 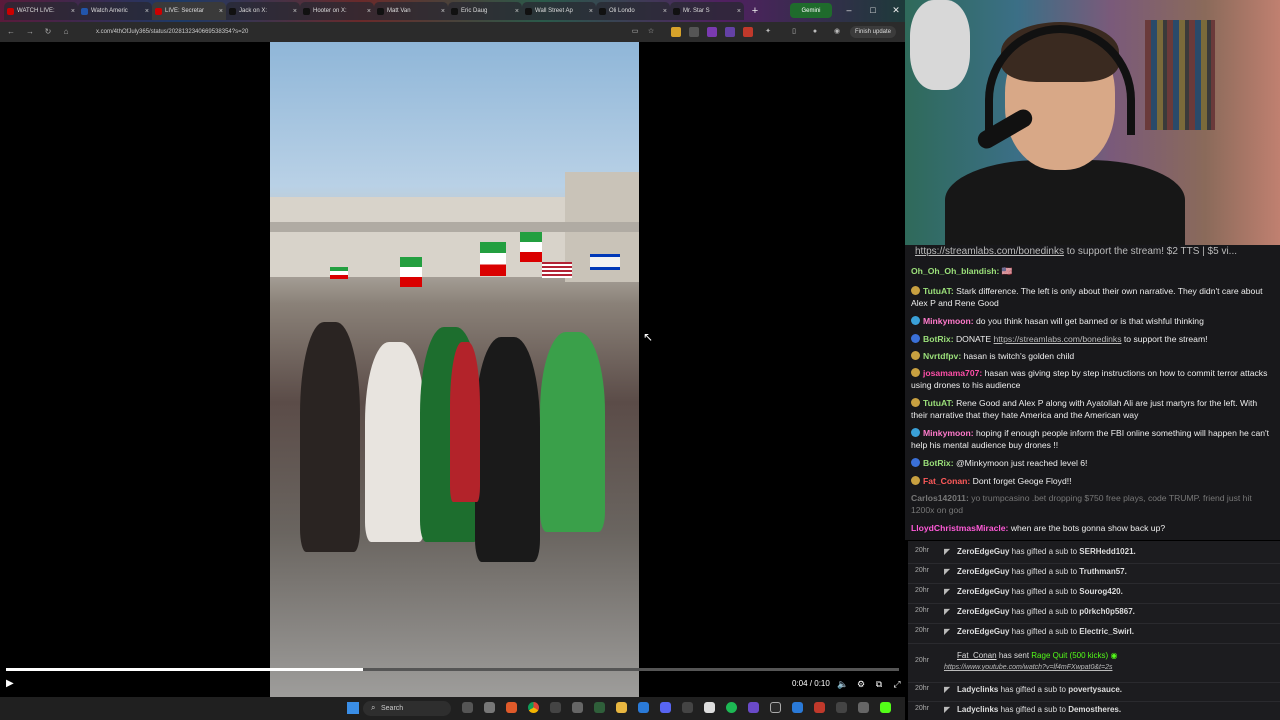 What do you see at coordinates (621, 707) in the screenshot?
I see `folder-icon` at bounding box center [621, 707].